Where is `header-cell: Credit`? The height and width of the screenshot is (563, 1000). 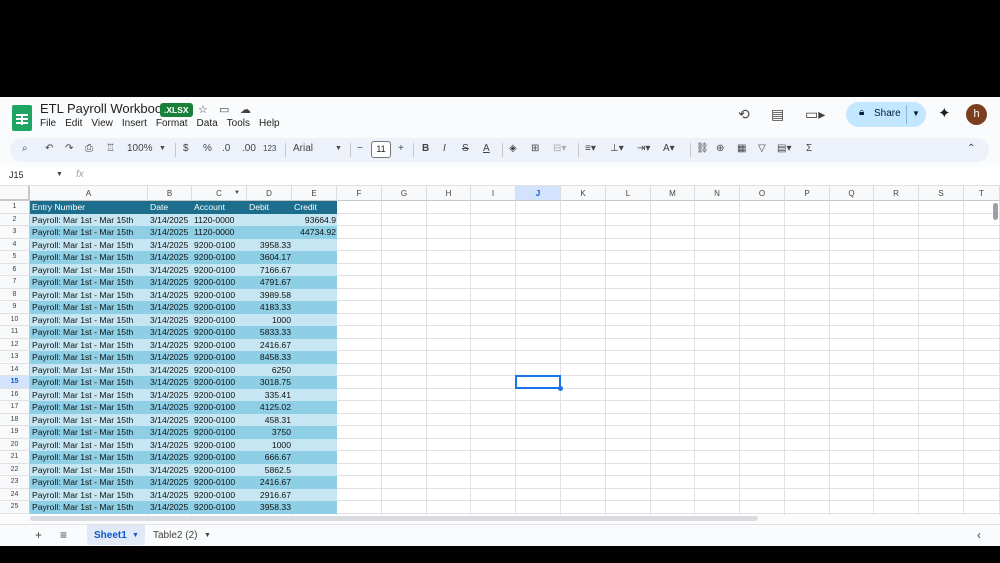
header-cell: Credit is located at coordinates (315, 207).